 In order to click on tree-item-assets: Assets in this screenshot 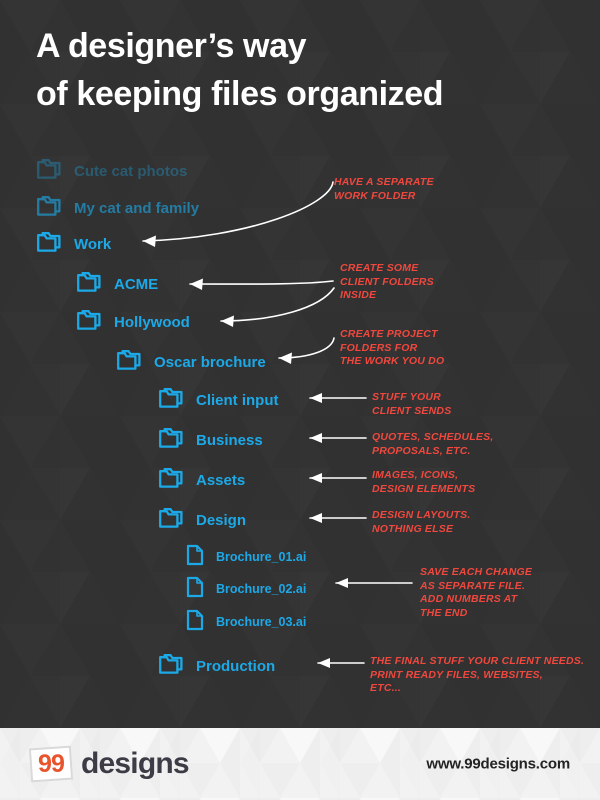, I will do `click(201, 480)`.